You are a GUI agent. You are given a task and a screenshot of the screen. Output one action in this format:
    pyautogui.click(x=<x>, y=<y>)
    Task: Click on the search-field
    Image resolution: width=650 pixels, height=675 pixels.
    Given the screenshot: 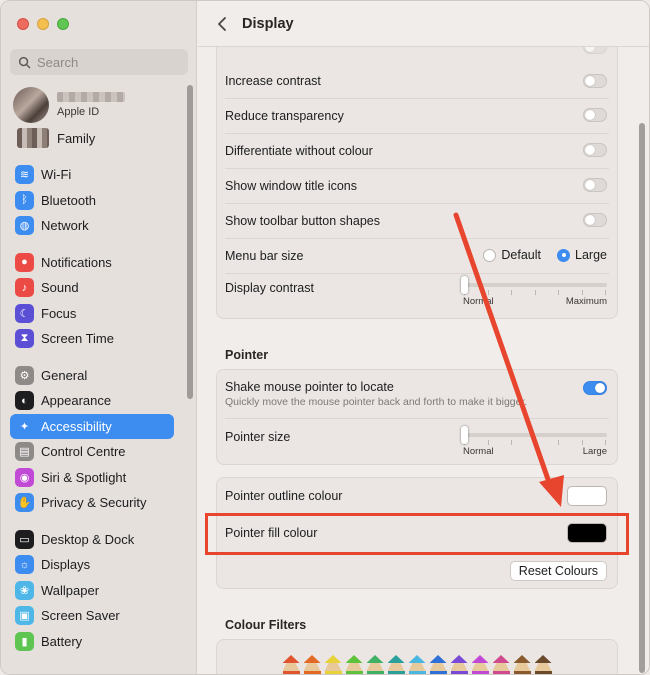 What is the action you would take?
    pyautogui.click(x=99, y=62)
    